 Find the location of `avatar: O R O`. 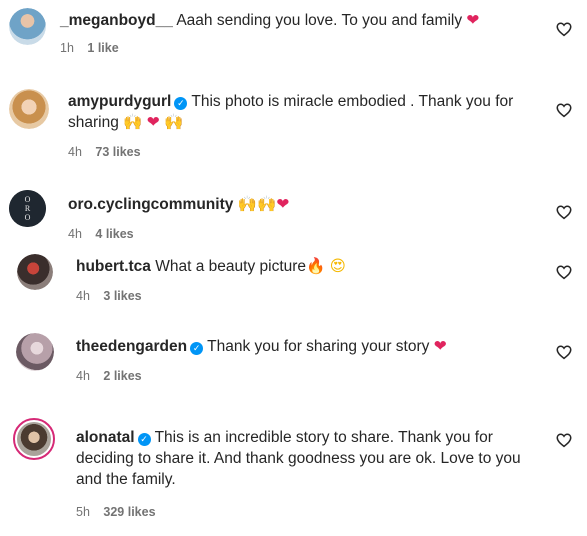

avatar: O R O is located at coordinates (27, 208).